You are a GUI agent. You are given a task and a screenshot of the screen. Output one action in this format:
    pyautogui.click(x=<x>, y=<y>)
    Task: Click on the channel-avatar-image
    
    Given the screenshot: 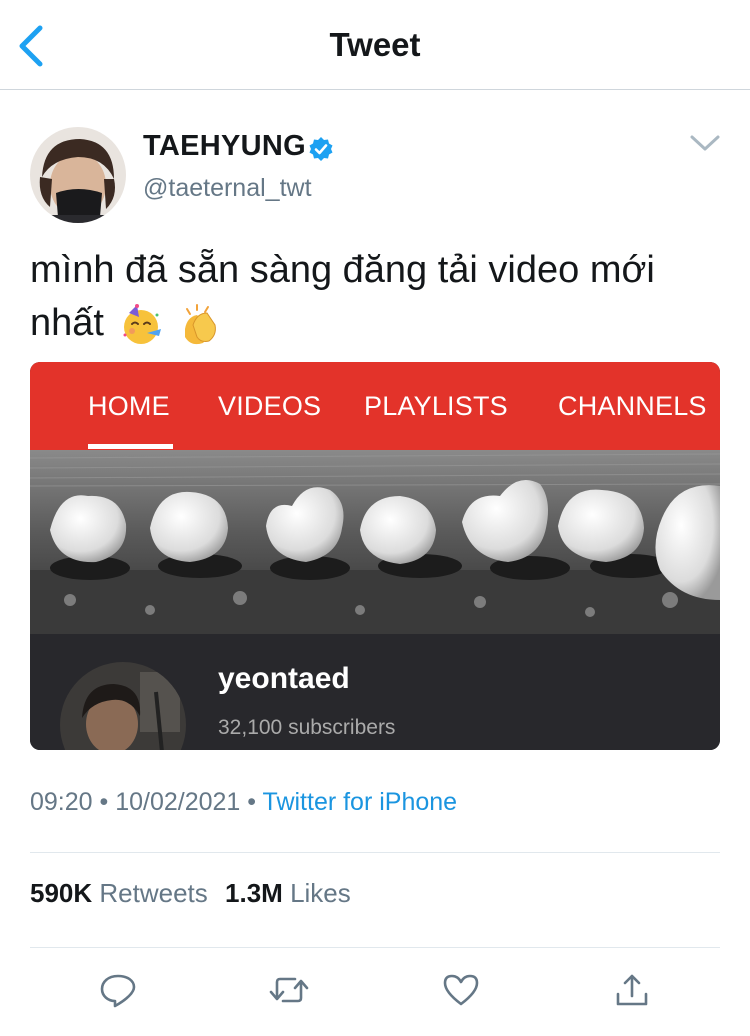 What is the action you would take?
    pyautogui.click(x=123, y=706)
    